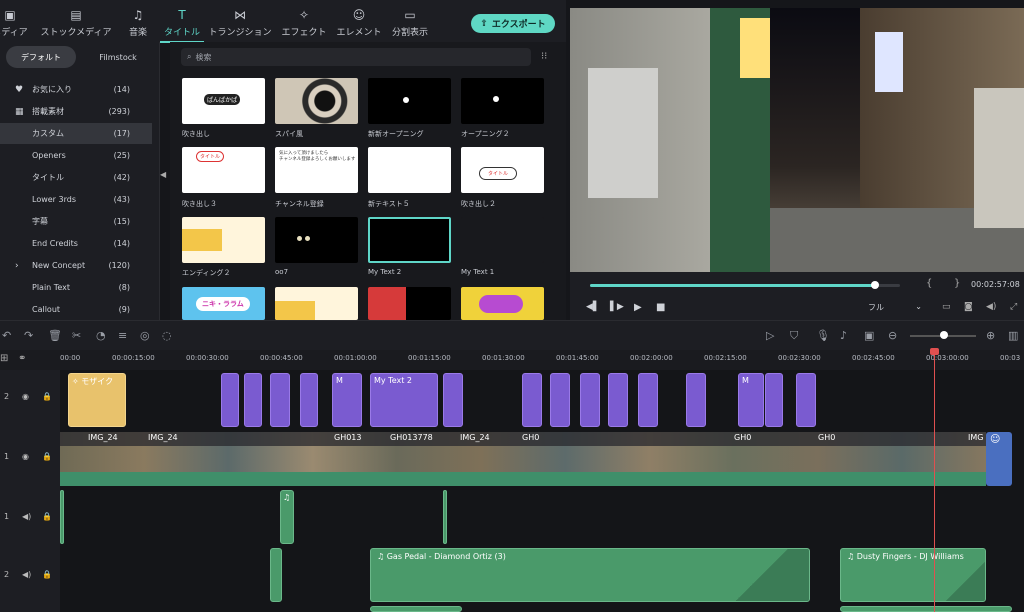 The width and height of the screenshot is (1024, 612). I want to click on subtitle-icon: ▣, so click(869, 335).